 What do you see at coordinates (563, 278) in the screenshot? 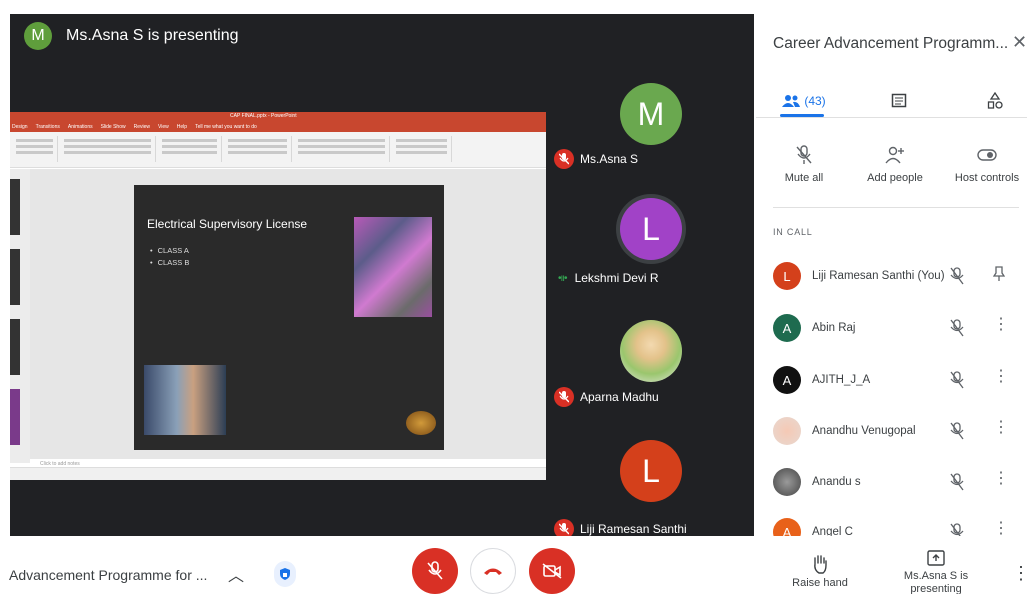
I see `speaking-indicator-icon: •ıı•` at bounding box center [563, 278].